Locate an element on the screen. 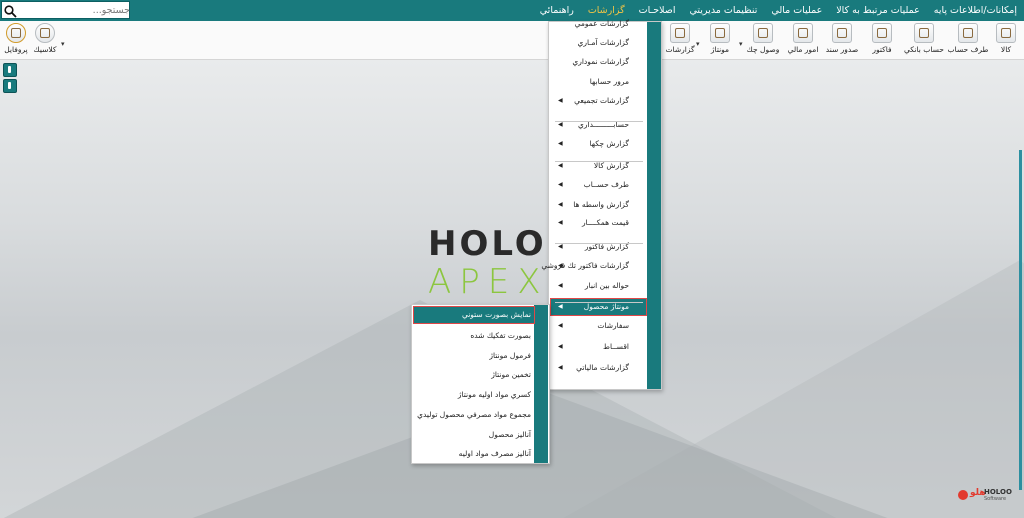 The width and height of the screenshot is (1024, 518). montage-submenu-item-label: آناليز محصول is located at coordinates (509, 434).